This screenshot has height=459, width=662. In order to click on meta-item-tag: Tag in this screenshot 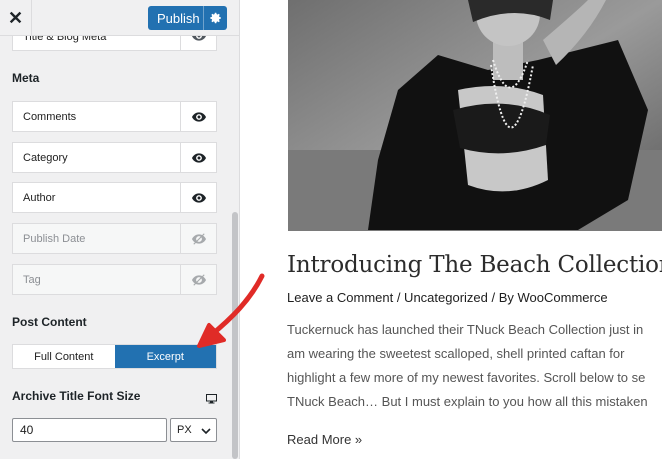, I will do `click(114, 279)`.